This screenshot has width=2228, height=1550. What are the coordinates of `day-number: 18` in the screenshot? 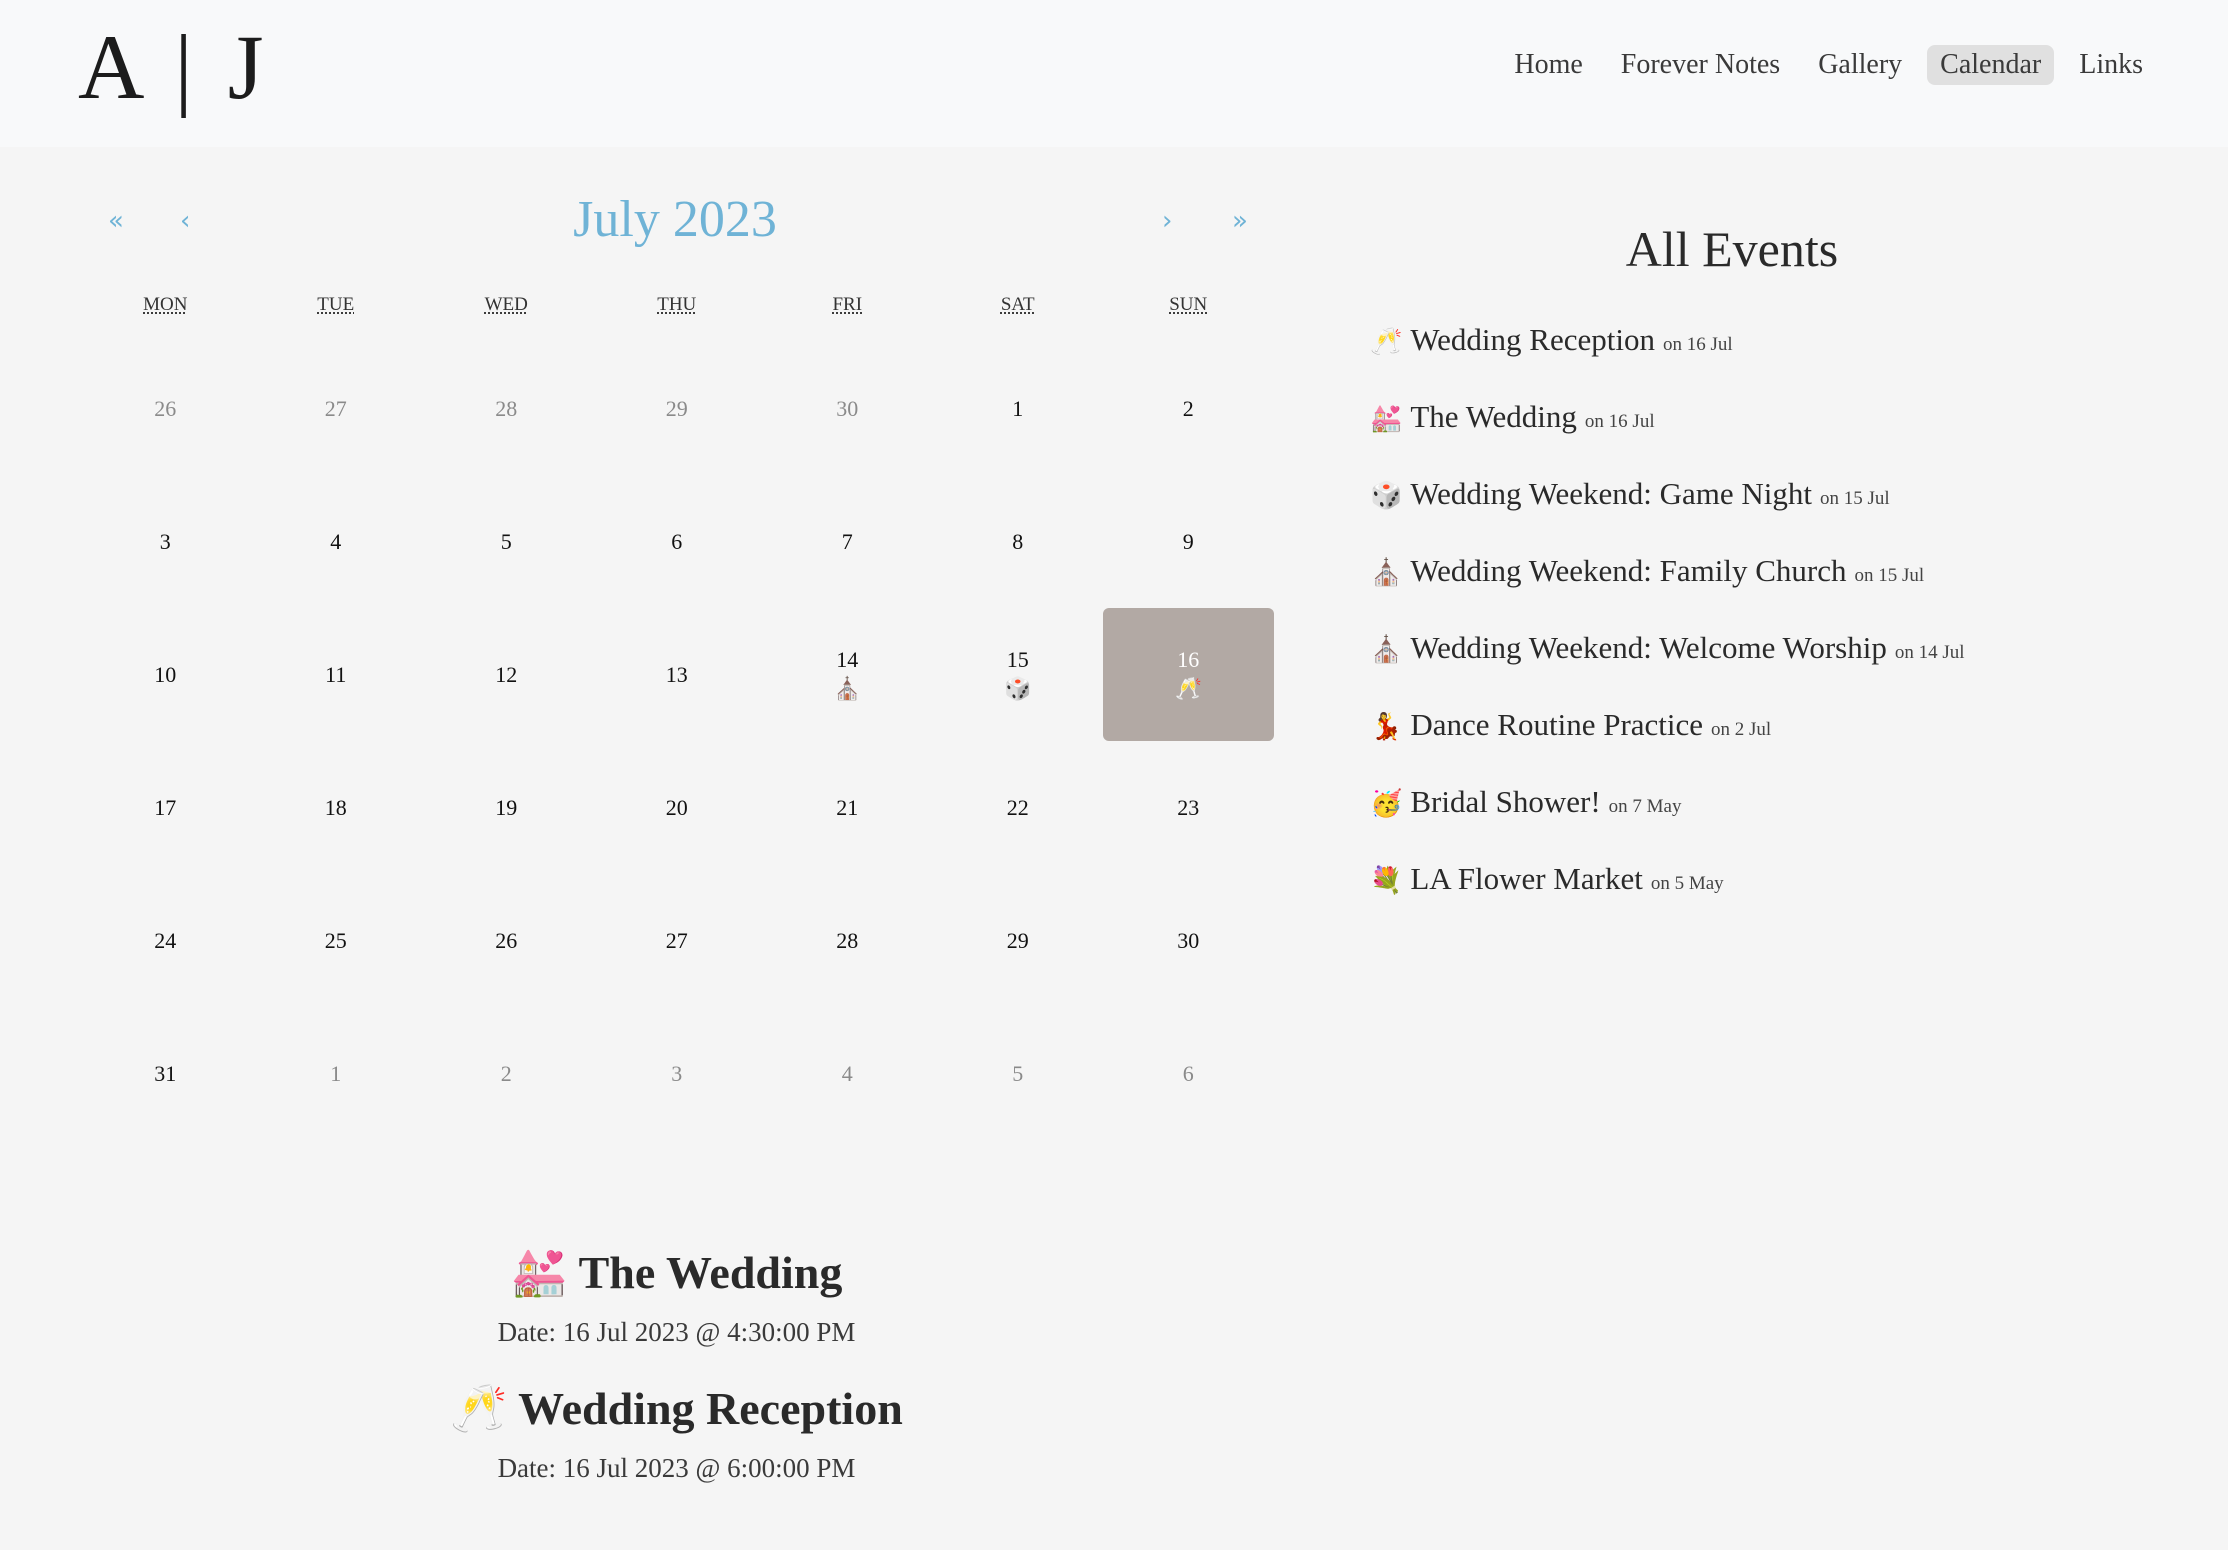 It's located at (335, 807).